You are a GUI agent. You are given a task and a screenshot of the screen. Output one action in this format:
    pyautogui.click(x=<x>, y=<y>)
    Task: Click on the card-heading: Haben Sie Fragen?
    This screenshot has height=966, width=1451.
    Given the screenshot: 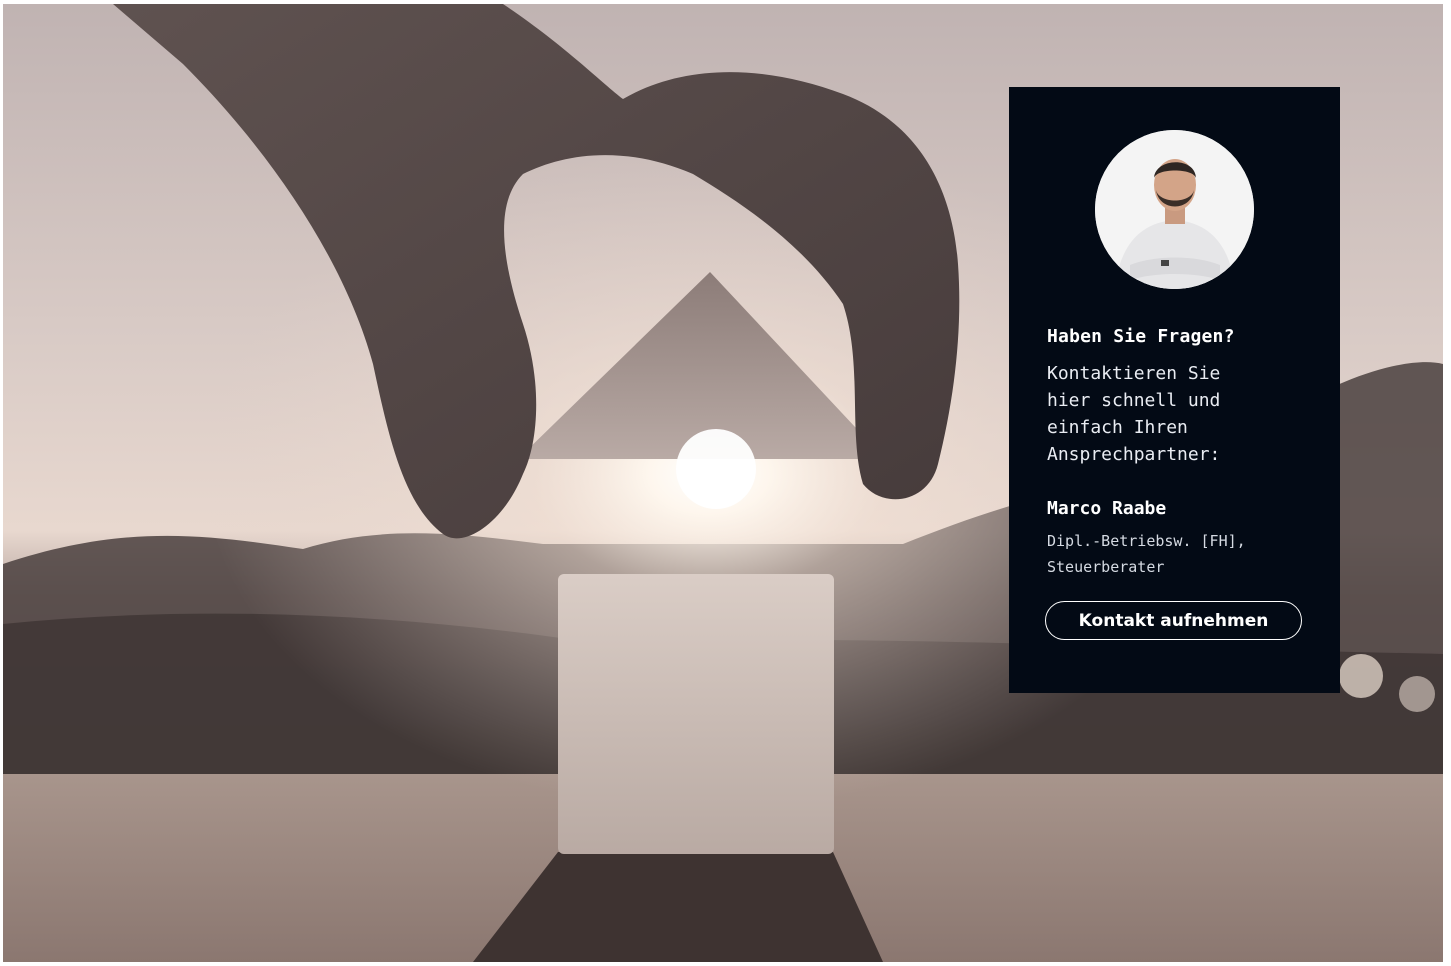 What is the action you would take?
    pyautogui.click(x=1141, y=336)
    